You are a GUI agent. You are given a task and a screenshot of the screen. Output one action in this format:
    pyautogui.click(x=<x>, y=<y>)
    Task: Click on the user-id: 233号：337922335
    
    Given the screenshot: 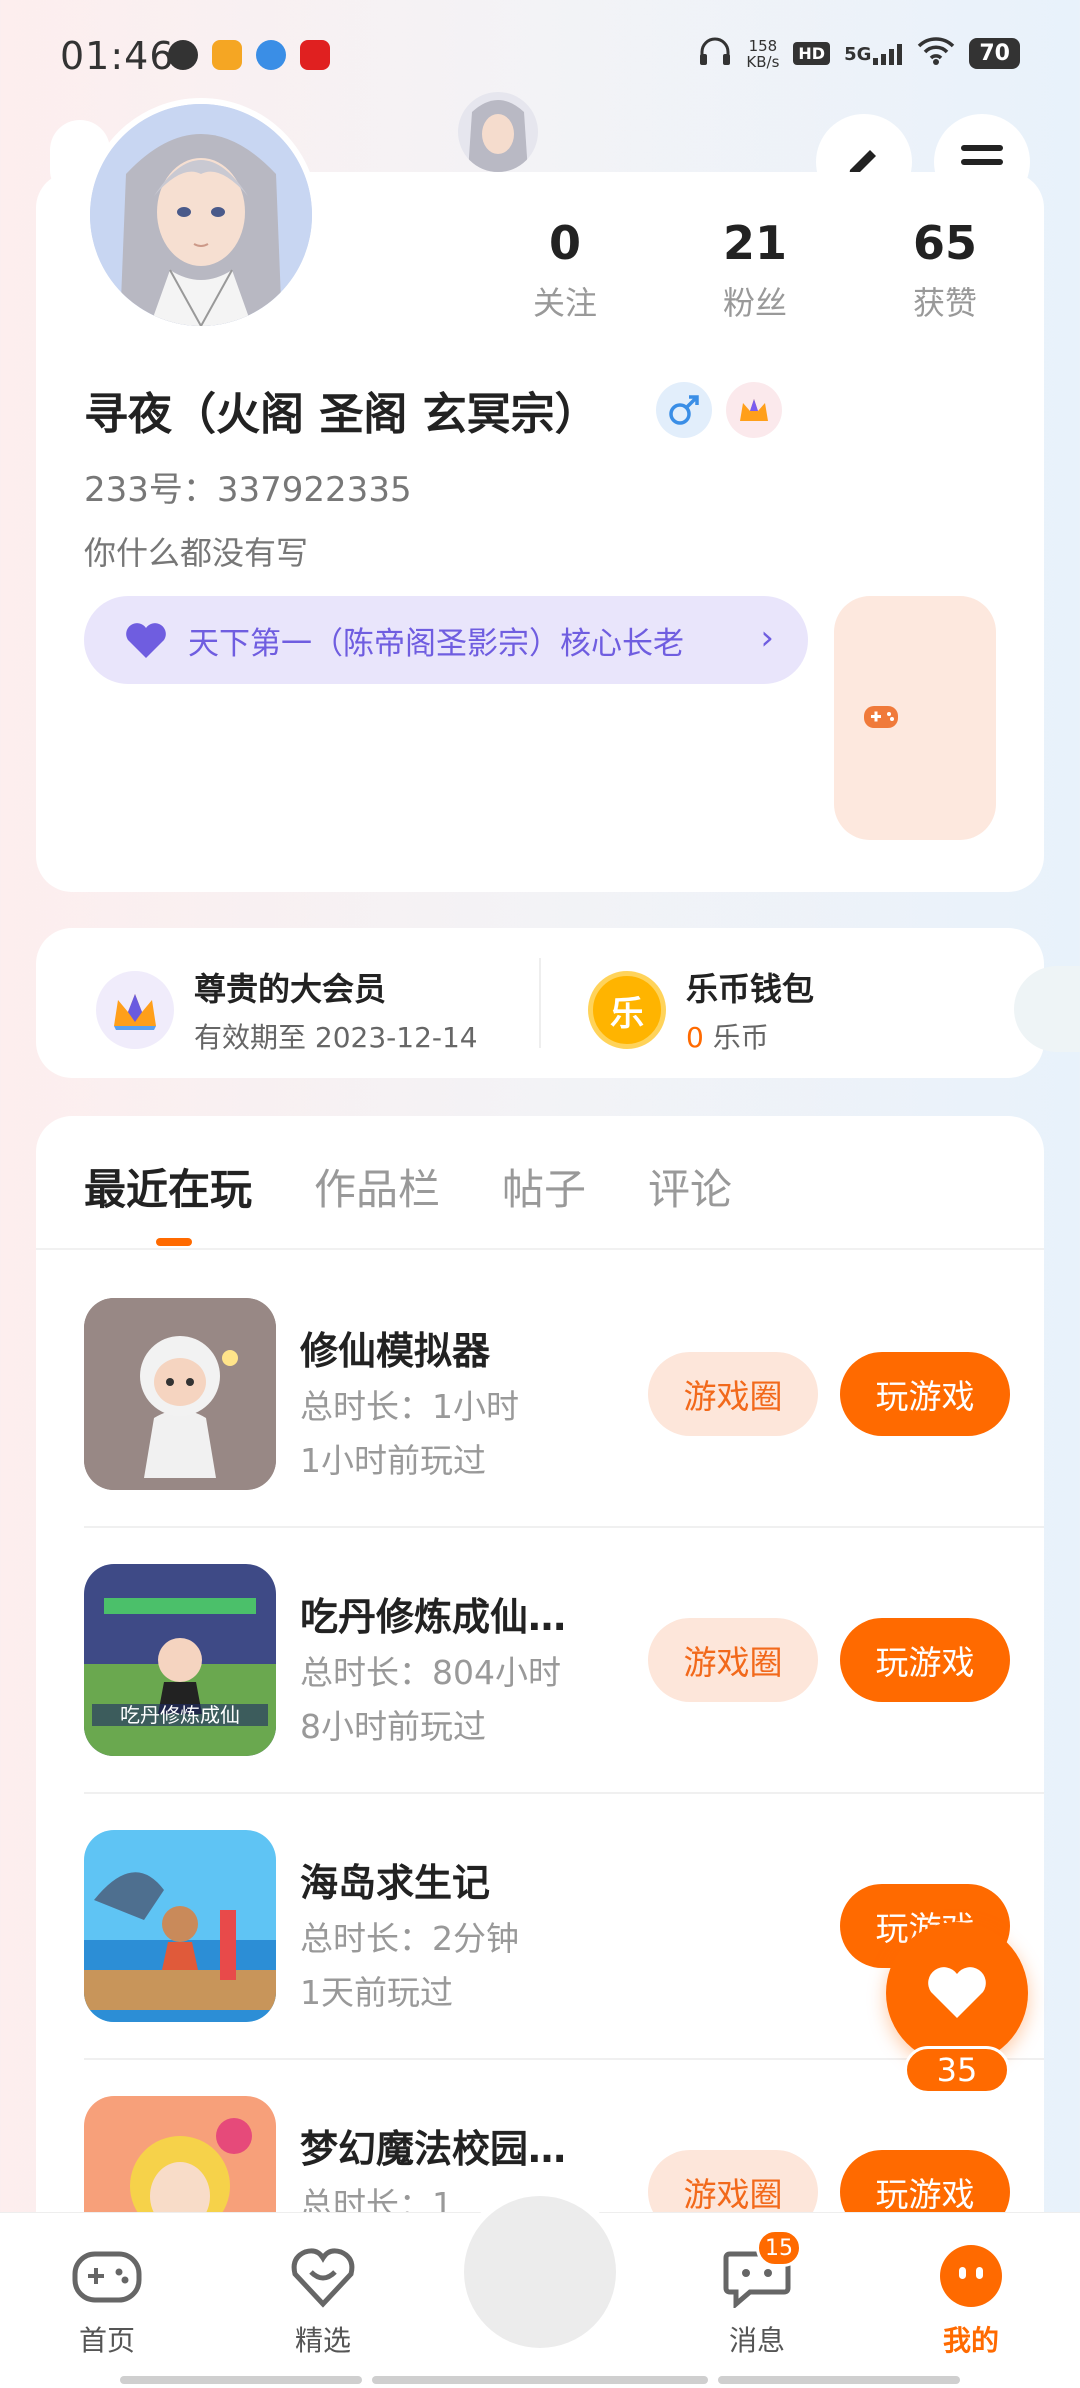 What is the action you would take?
    pyautogui.click(x=248, y=490)
    